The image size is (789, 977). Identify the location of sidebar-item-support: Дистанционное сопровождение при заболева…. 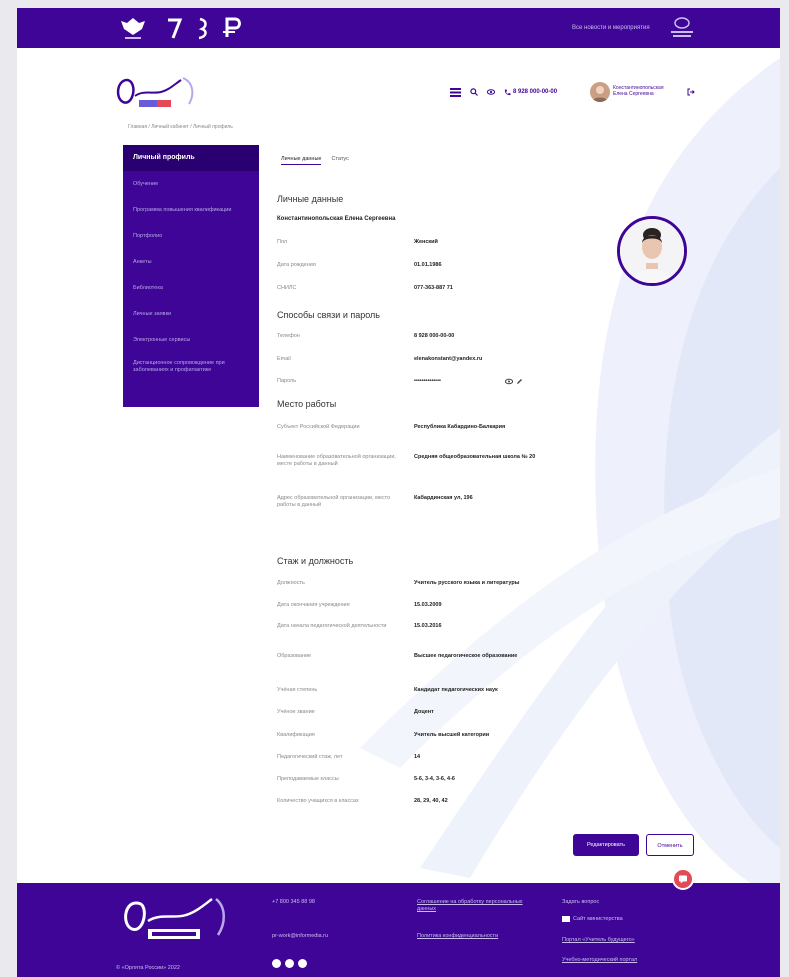
(191, 368).